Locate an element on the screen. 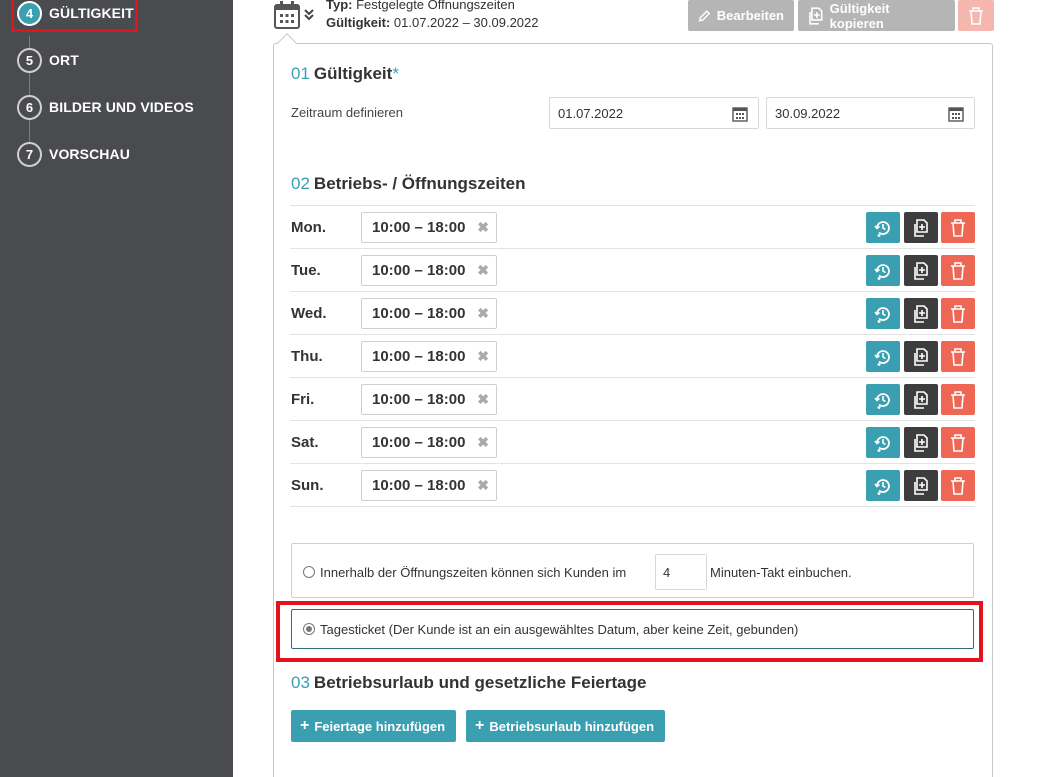  date-to-value: 30.09.2022 is located at coordinates (808, 113).